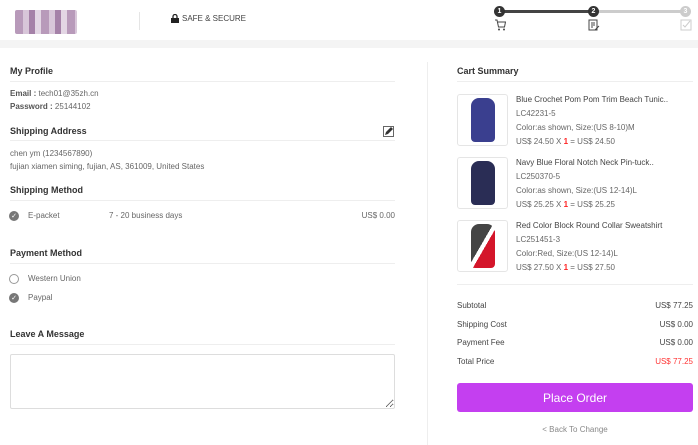 The height and width of the screenshot is (445, 698). Describe the element at coordinates (640, 11) in the screenshot. I see `progress-line-todo` at that location.